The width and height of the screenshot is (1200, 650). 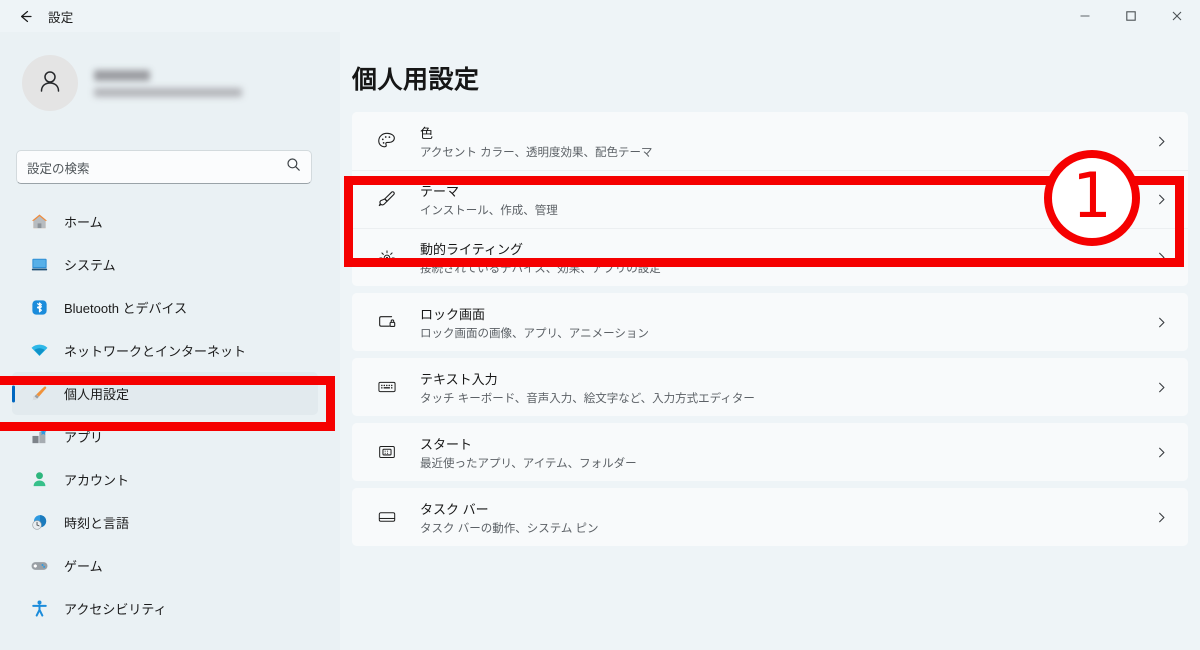 I want to click on minimize-icon, so click(x=1085, y=16).